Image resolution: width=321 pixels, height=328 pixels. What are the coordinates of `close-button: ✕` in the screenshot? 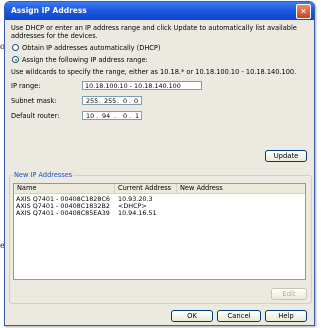 It's located at (303, 11).